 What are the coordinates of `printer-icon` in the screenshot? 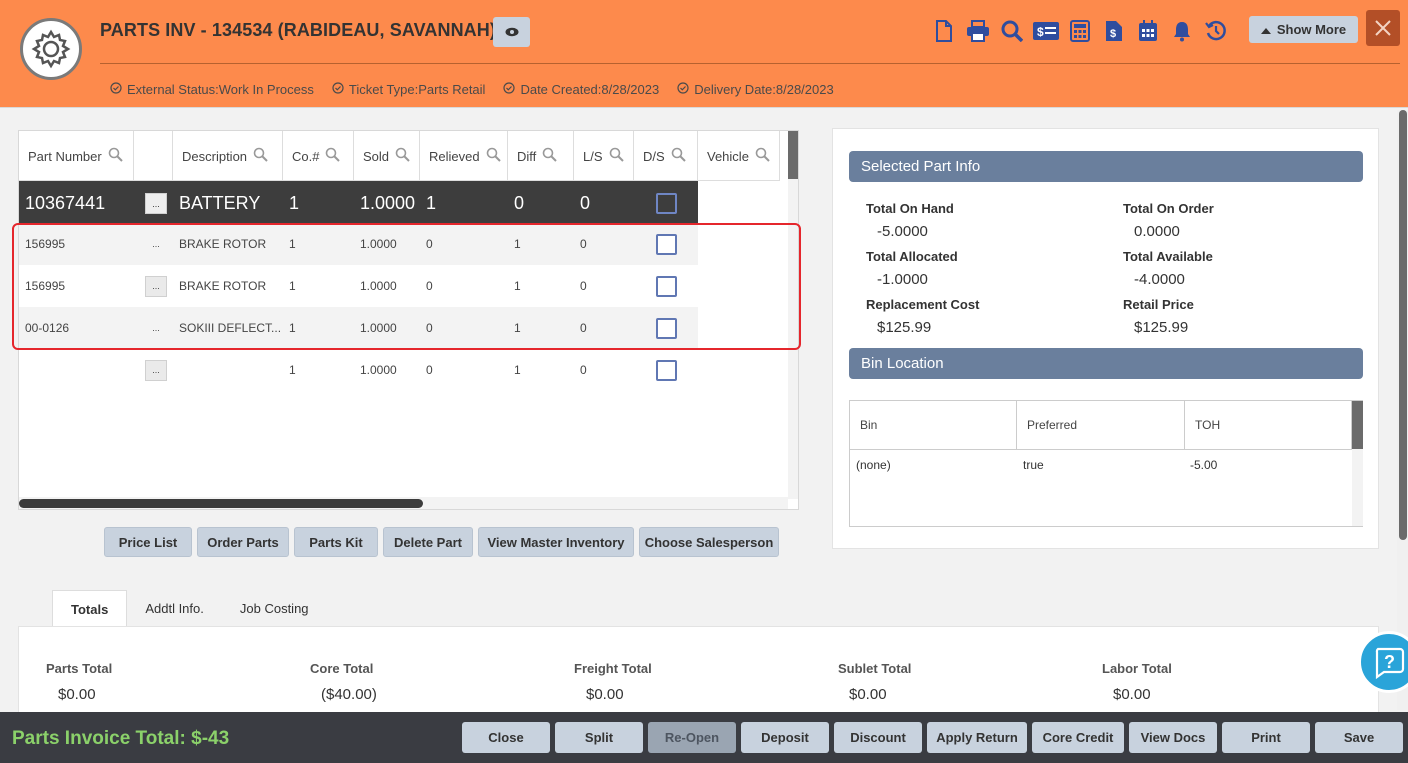 It's located at (978, 31).